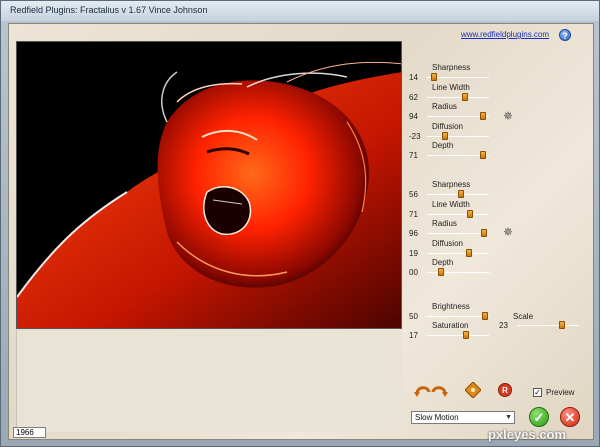  I want to click on preview-empty-area, so click(209, 381).